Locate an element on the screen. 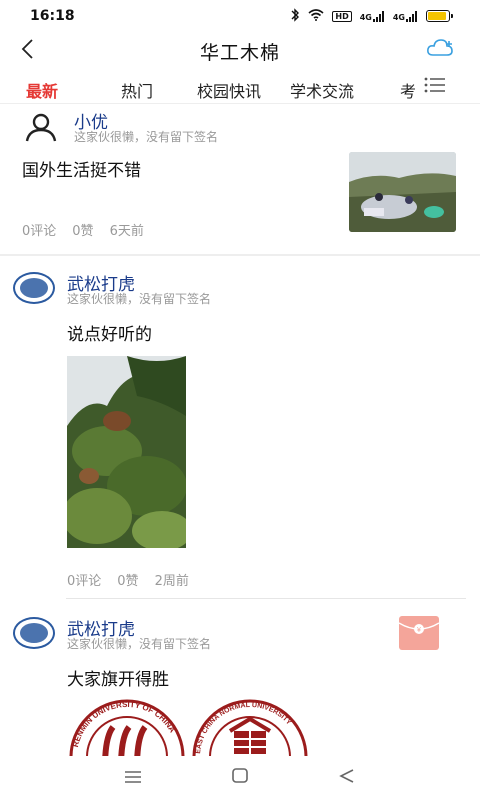  red-packet-button: ¥ is located at coordinates (419, 635).